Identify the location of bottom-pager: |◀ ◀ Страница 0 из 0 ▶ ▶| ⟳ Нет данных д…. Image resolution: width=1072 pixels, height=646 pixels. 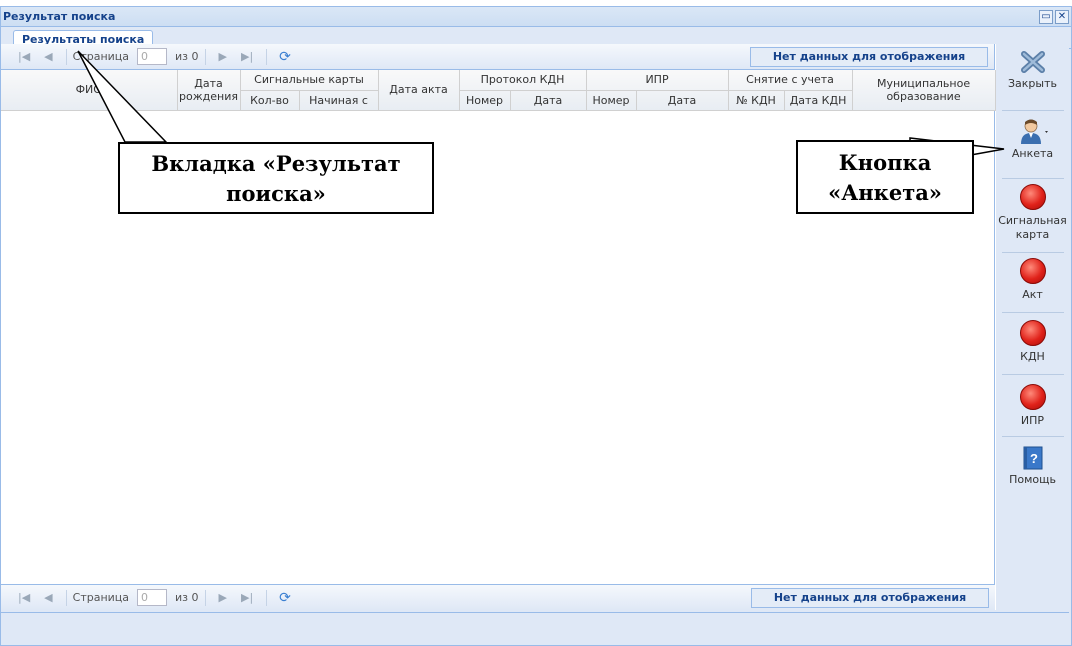
(498, 597).